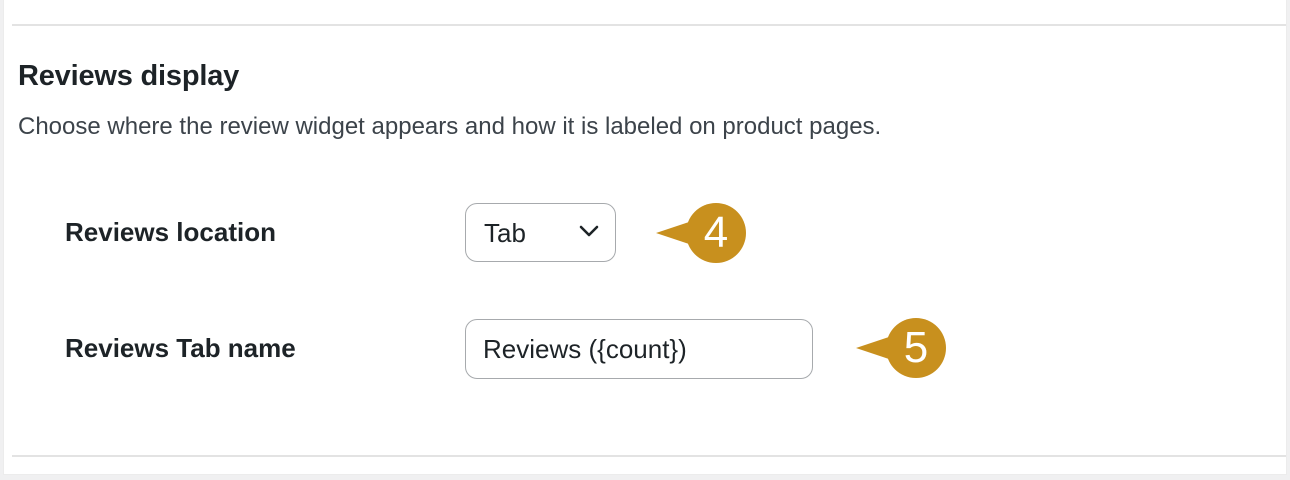 Image resolution: width=1290 pixels, height=480 pixels. What do you see at coordinates (649, 25) in the screenshot?
I see `top-divider` at bounding box center [649, 25].